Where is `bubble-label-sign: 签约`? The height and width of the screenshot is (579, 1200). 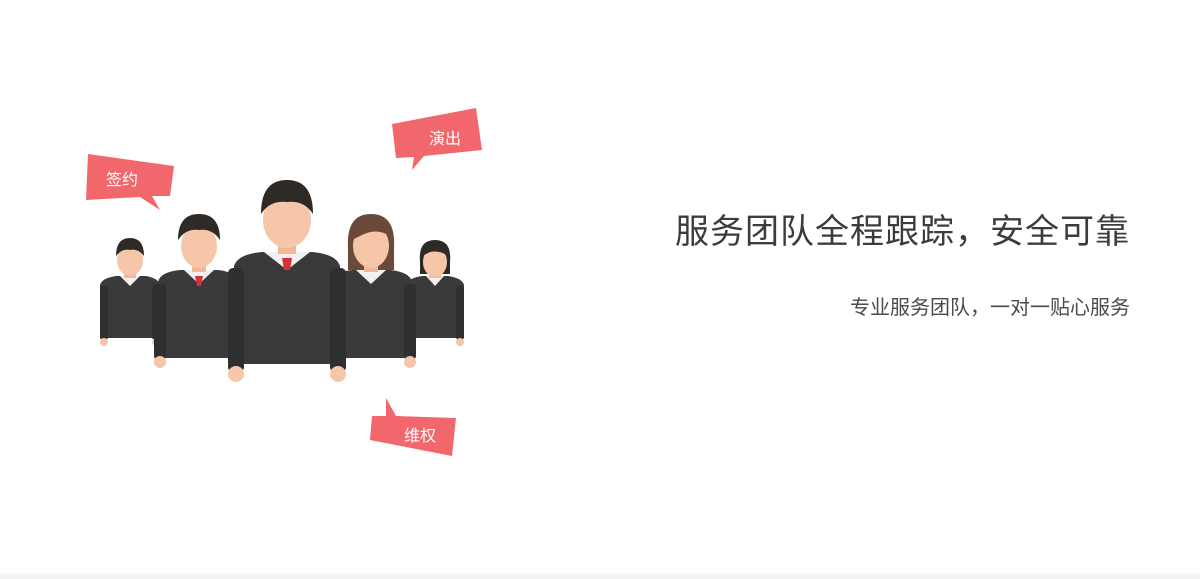 bubble-label-sign: 签约 is located at coordinates (122, 179).